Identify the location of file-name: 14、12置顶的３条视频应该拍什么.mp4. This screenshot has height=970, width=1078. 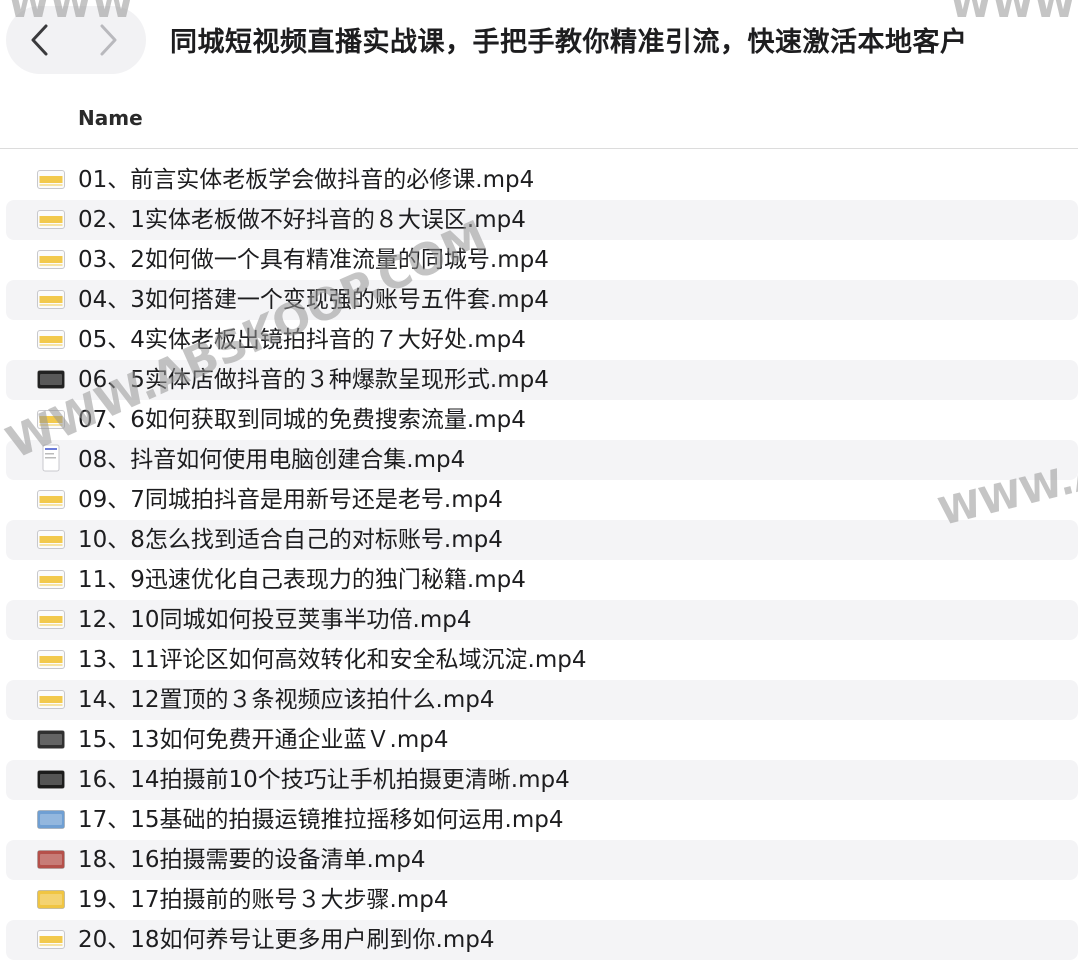
(286, 700).